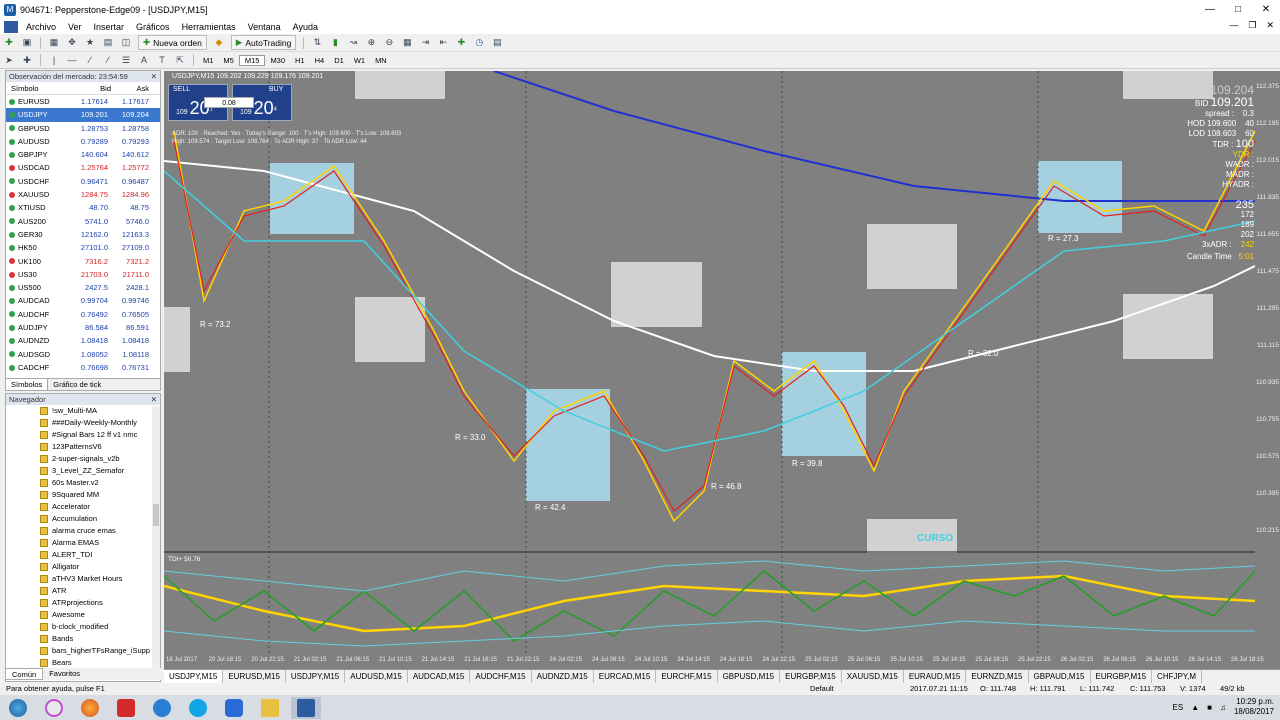  Describe the element at coordinates (9, 43) in the screenshot. I see `new-chart-icon: ✚` at that location.